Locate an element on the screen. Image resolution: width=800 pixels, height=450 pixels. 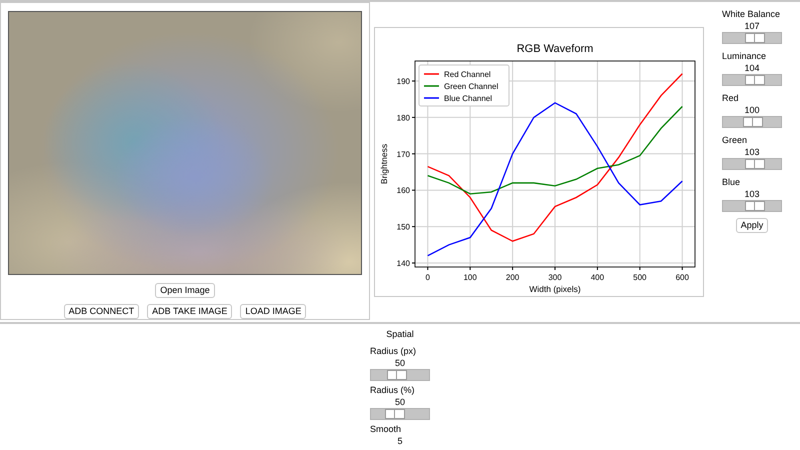
x-tick-label: 600 is located at coordinates (682, 277).